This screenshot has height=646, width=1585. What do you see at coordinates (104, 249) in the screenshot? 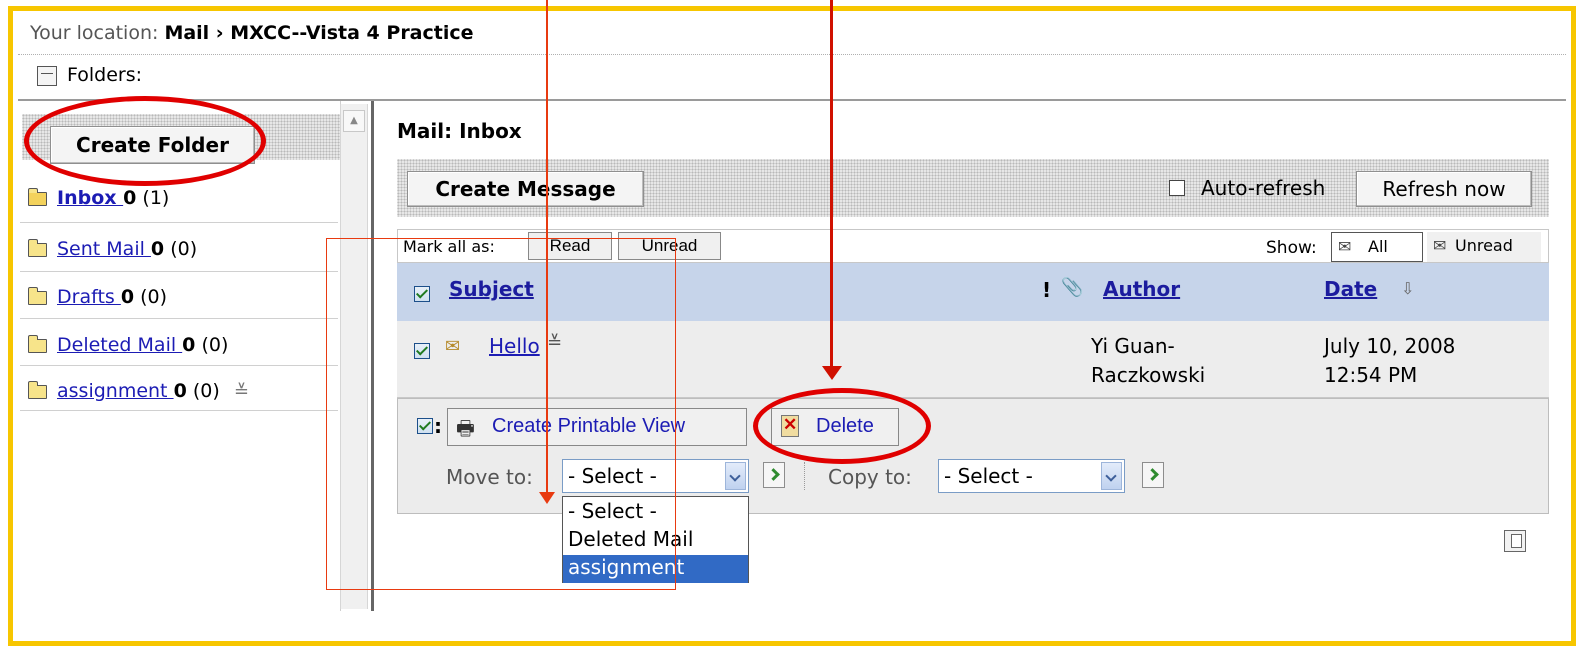
I see `folder-link-sent-mail: Sent Mail` at bounding box center [104, 249].